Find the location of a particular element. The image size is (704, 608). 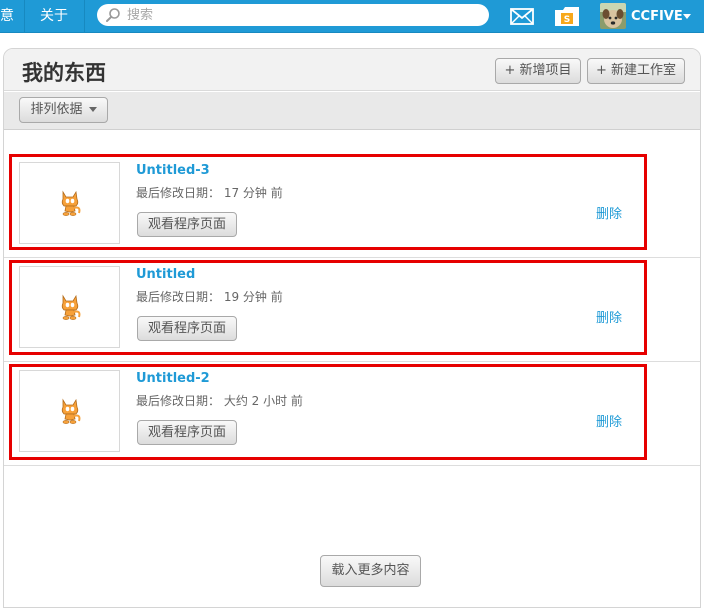

sort-by-button: 排列依据 is located at coordinates (63, 110).